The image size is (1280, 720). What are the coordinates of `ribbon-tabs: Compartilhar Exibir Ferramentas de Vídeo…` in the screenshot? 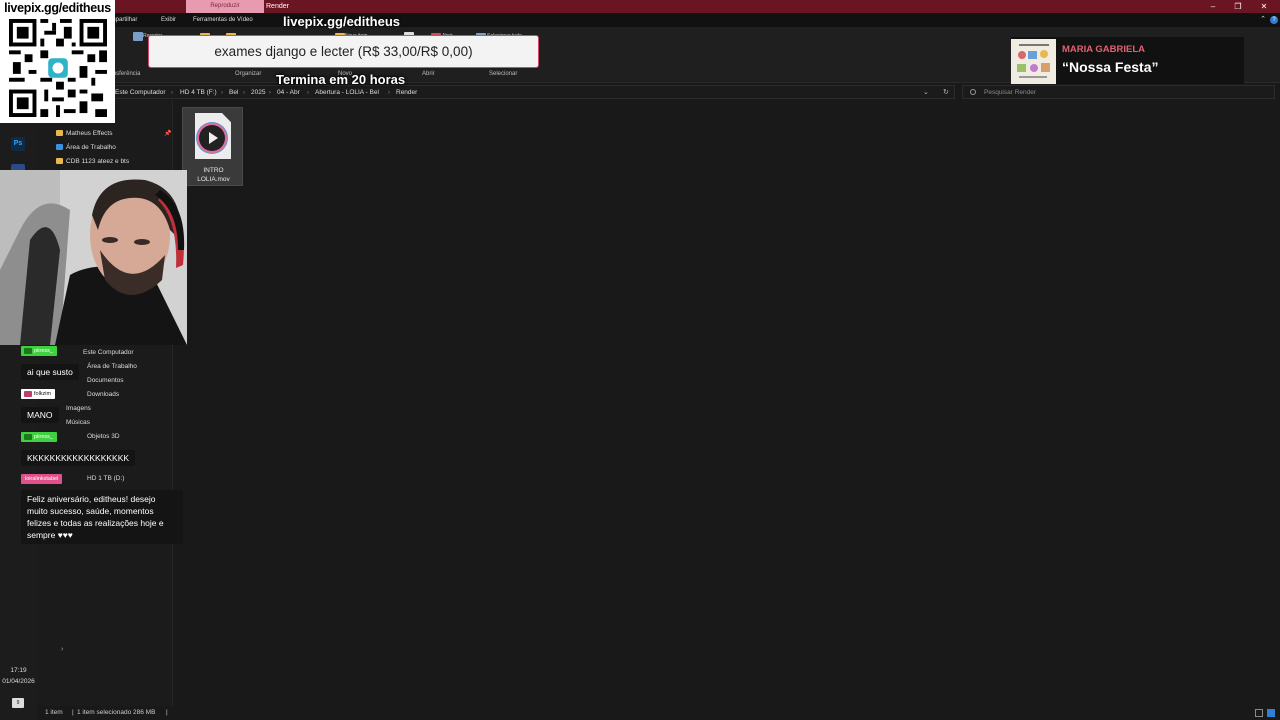 It's located at (640, 20).